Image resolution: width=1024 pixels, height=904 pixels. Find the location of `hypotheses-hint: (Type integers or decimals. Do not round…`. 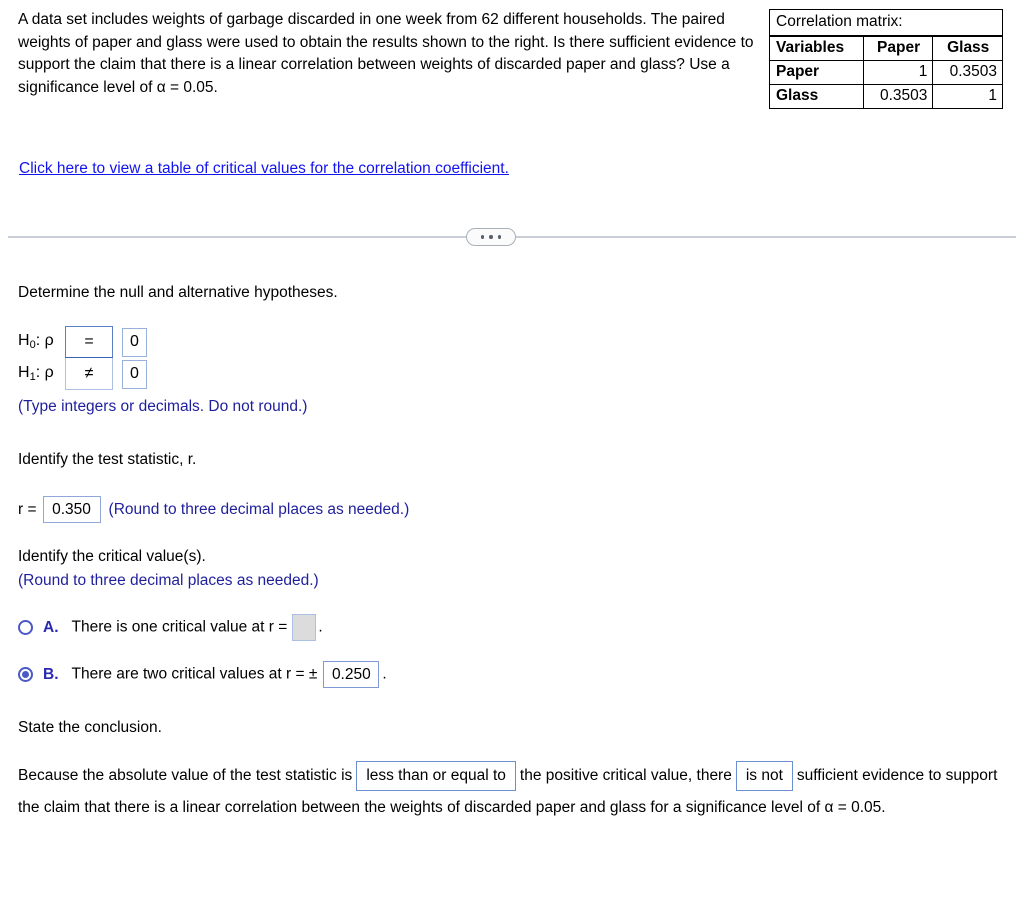

hypotheses-hint: (Type integers or decimals. Do not round… is located at coordinates (163, 406).